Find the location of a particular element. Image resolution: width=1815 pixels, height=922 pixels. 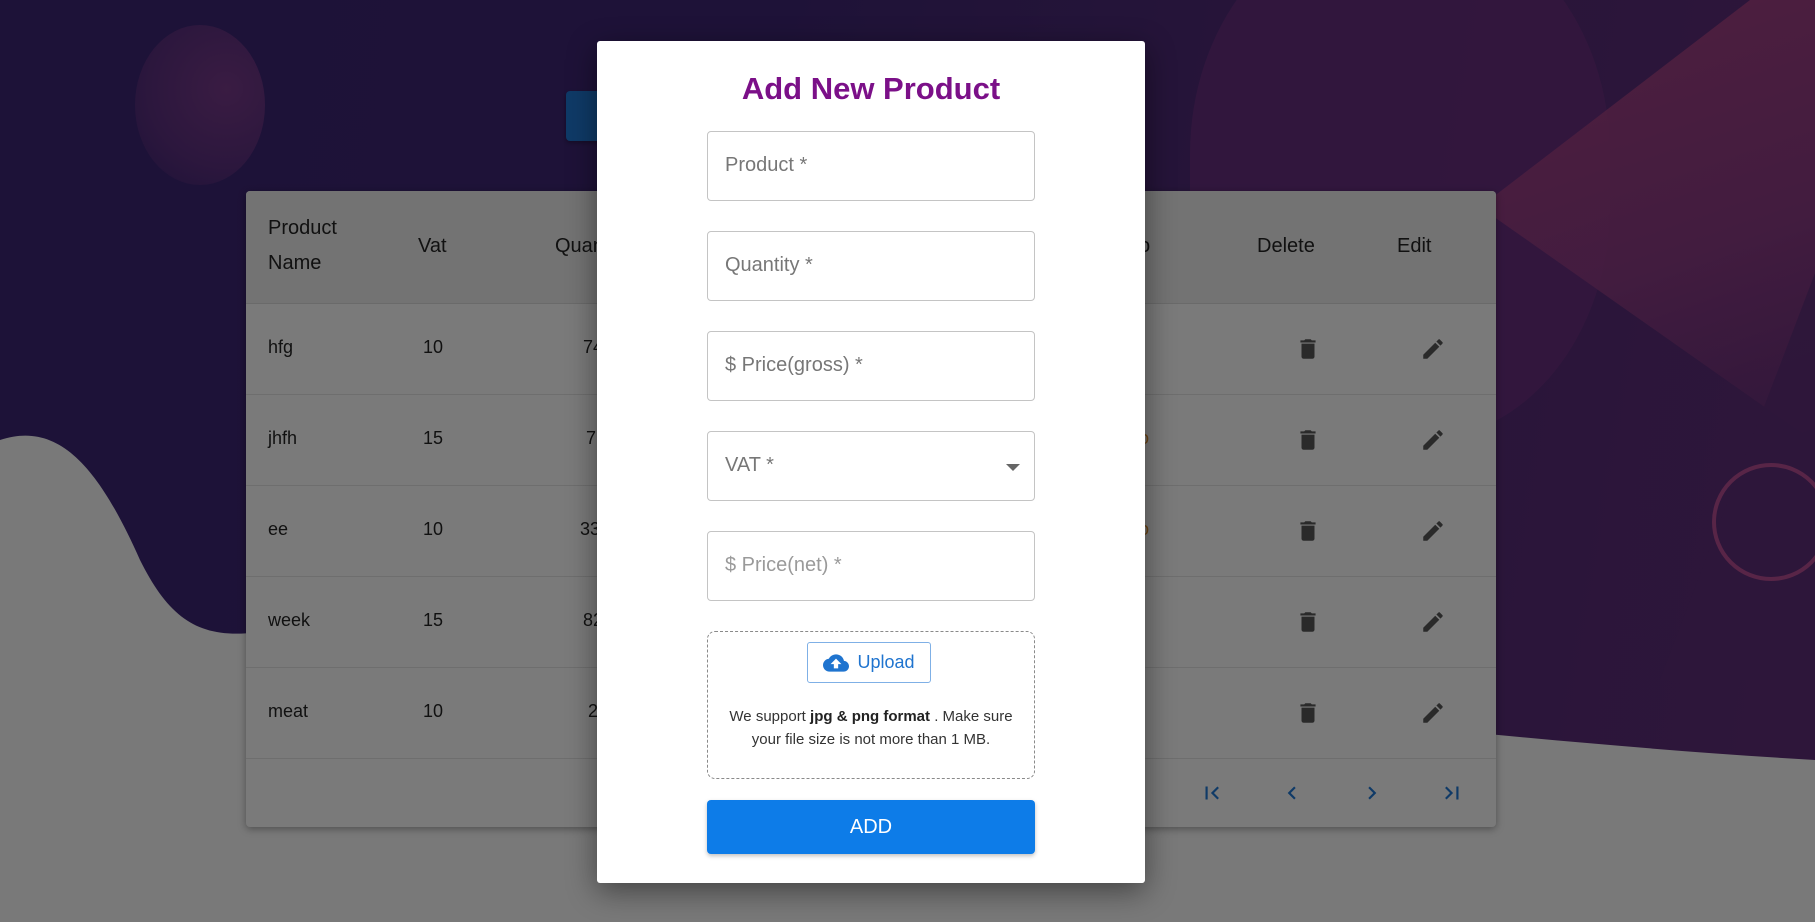

vat-select-label: VAT * is located at coordinates (749, 465).